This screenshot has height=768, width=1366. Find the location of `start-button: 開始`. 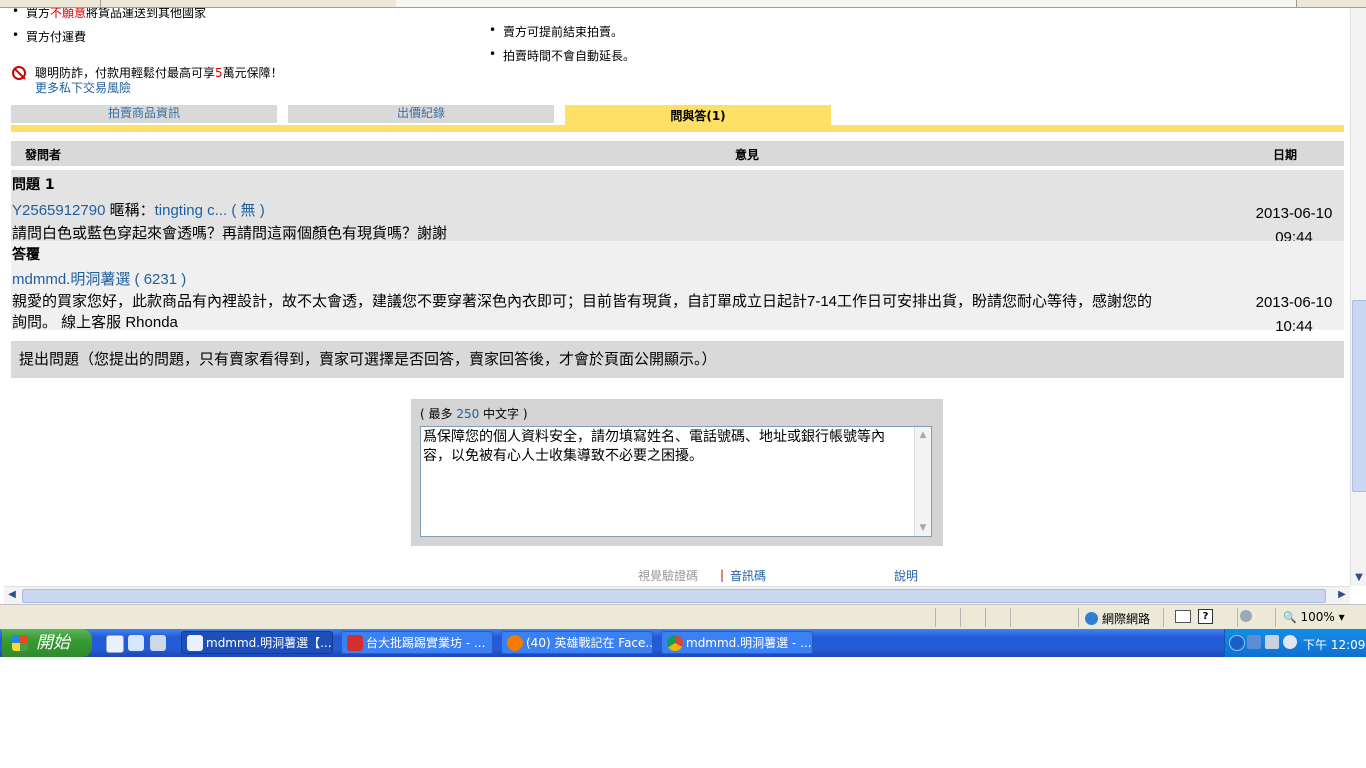

start-button: 開始 is located at coordinates (47, 643).